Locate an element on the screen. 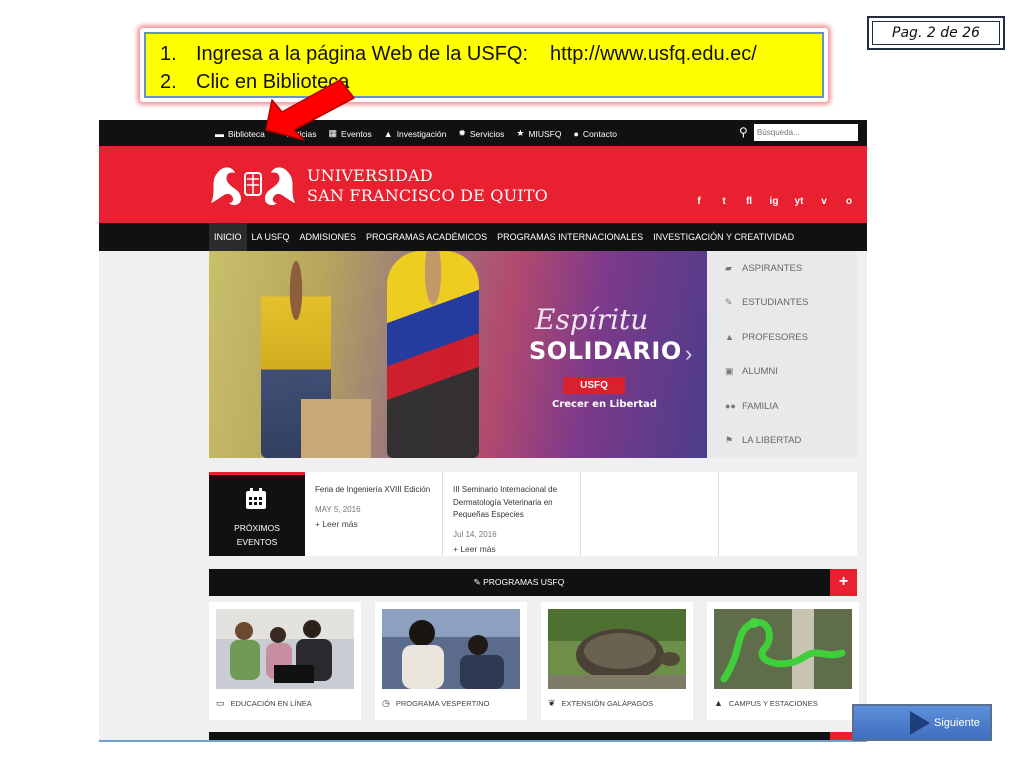 The height and width of the screenshot is (768, 1024). evening-students-image is located at coordinates (451, 649).